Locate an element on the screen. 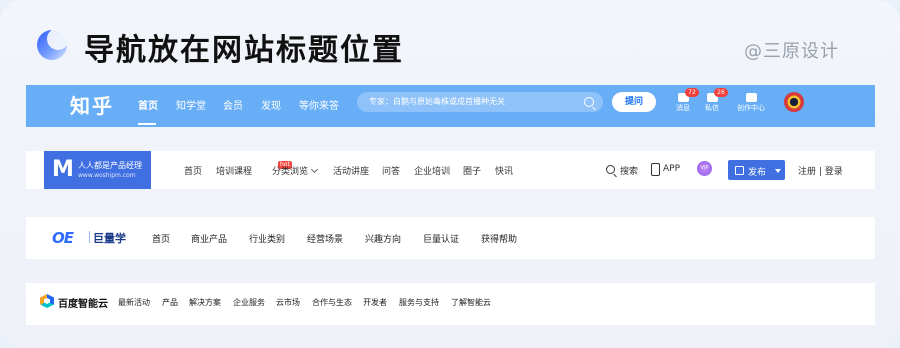 This screenshot has width=900, height=348. woshipm-nav-categories: 分类浏览 is located at coordinates (295, 170).